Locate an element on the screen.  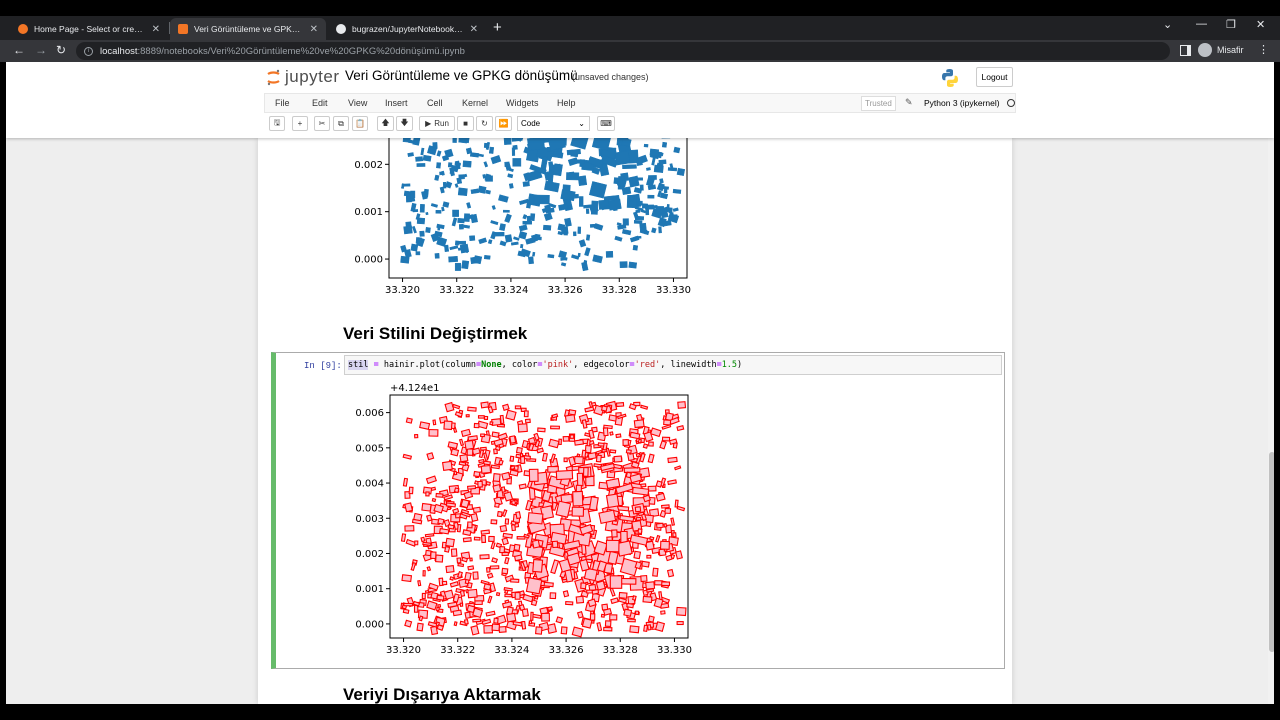
copy-button: ⧉ is located at coordinates (341, 123).